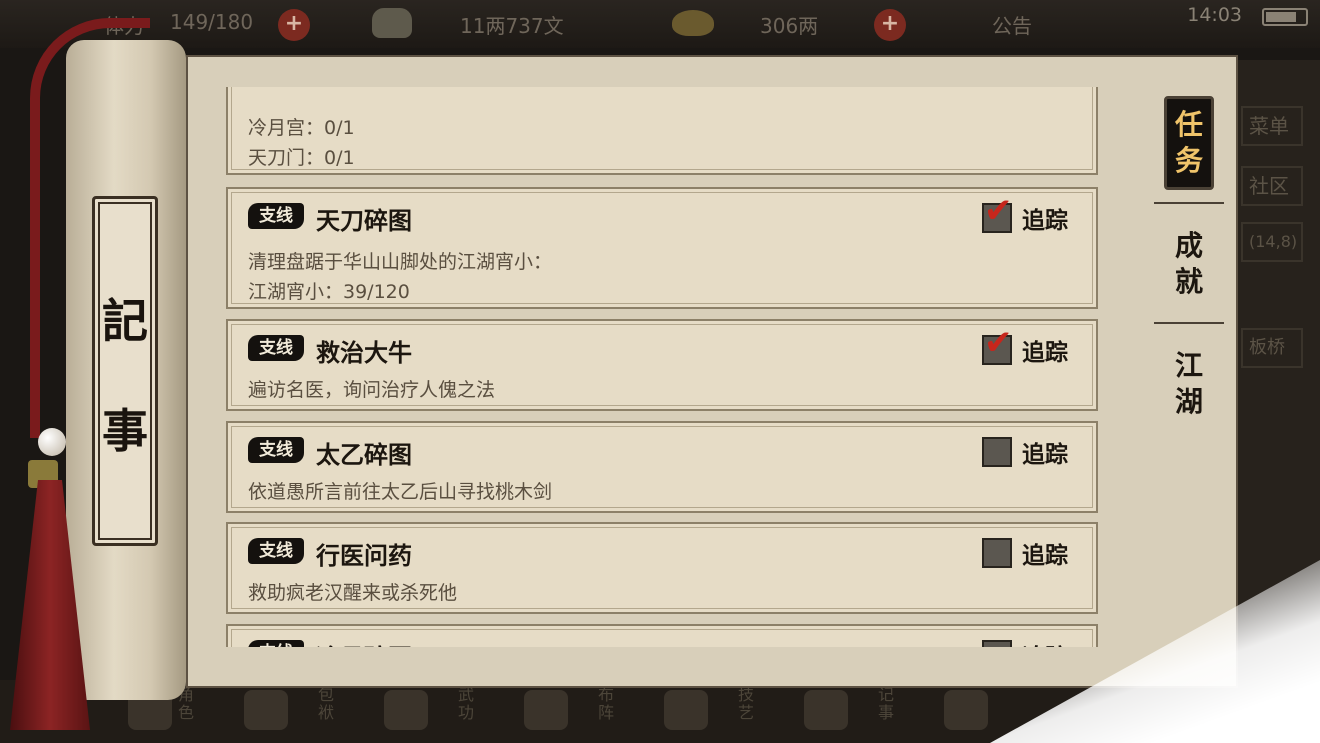 The image size is (1320, 743). Describe the element at coordinates (125, 321) in the screenshot. I see `journal-title-char-1: 記` at that location.